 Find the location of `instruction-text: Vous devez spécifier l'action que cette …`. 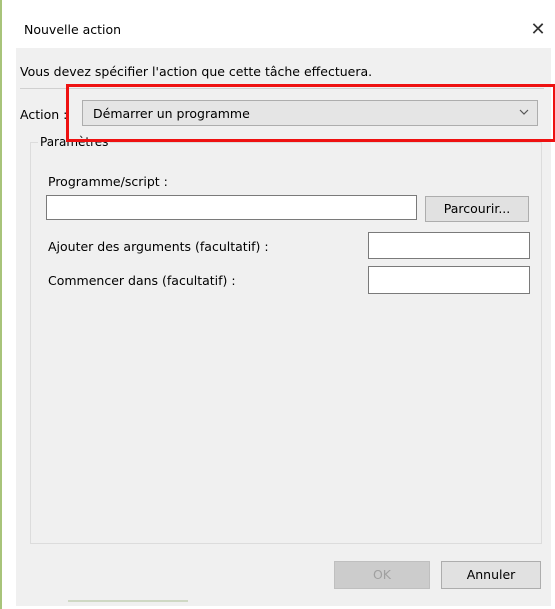

instruction-text: Vous devez spécifier l'action que cette … is located at coordinates (196, 71).